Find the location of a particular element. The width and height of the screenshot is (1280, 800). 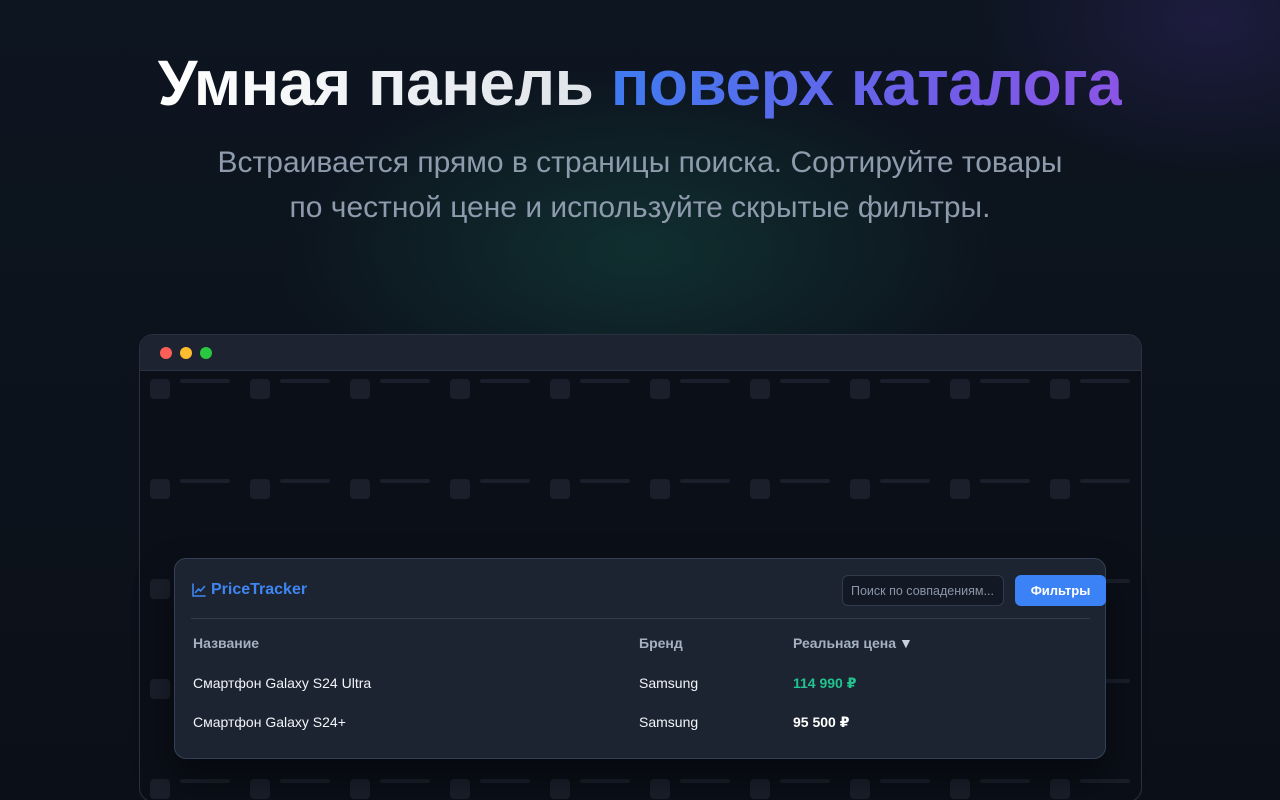

column-header-price-label: Реальная цена is located at coordinates (844, 643).